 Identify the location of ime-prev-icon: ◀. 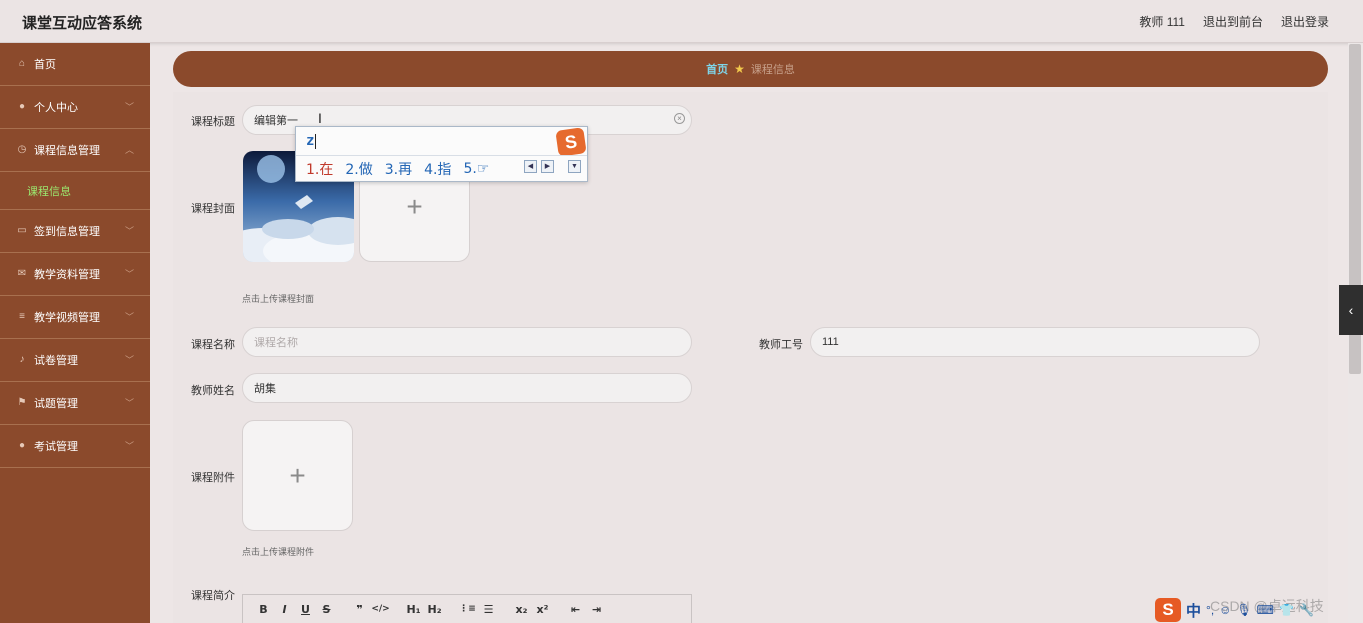
(530, 166).